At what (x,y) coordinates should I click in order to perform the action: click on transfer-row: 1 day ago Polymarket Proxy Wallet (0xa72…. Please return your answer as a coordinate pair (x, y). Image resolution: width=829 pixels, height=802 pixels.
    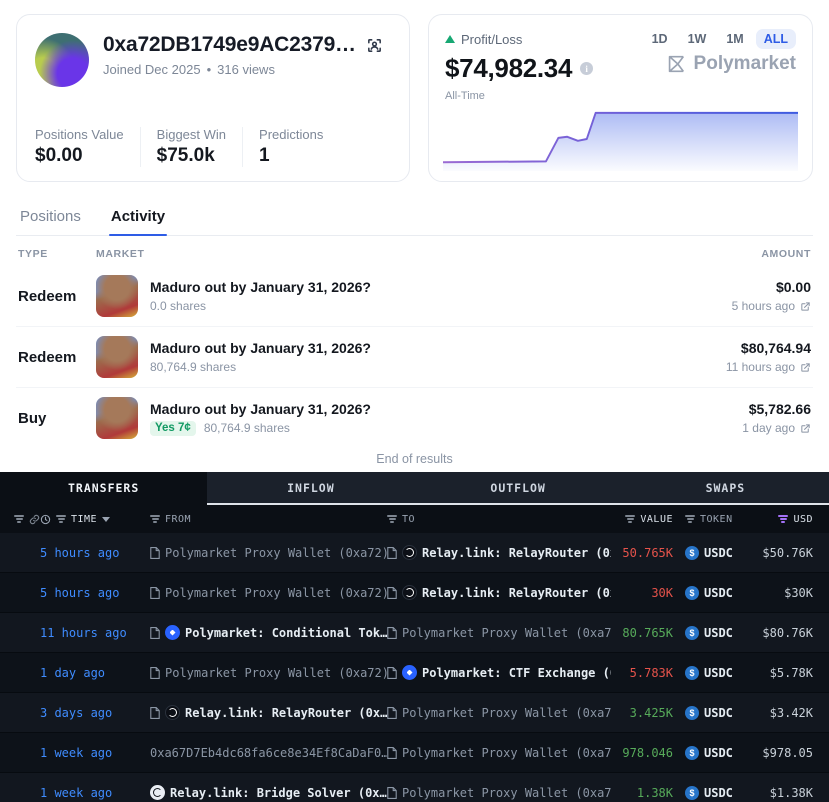
    Looking at the image, I should click on (414, 673).